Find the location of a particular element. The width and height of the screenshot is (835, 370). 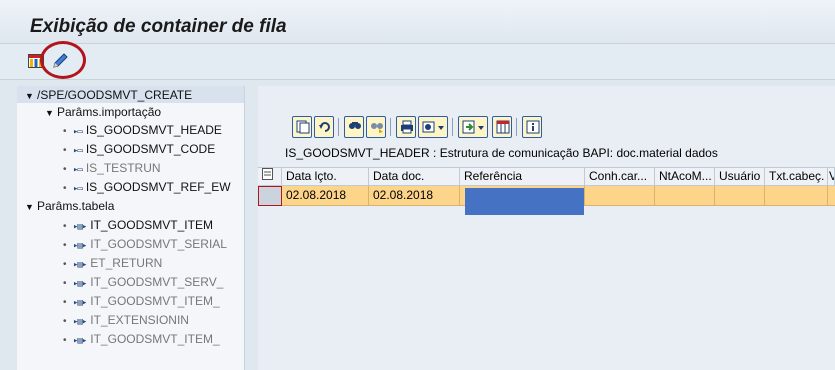

highlight-circle is located at coordinates (63, 60).